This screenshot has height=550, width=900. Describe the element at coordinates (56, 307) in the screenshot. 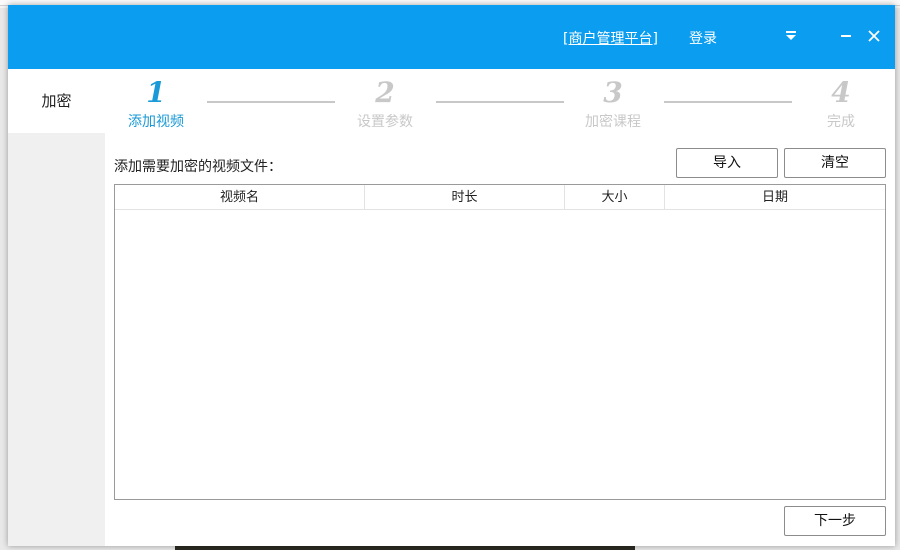

I see `sidebar: 加密` at that location.